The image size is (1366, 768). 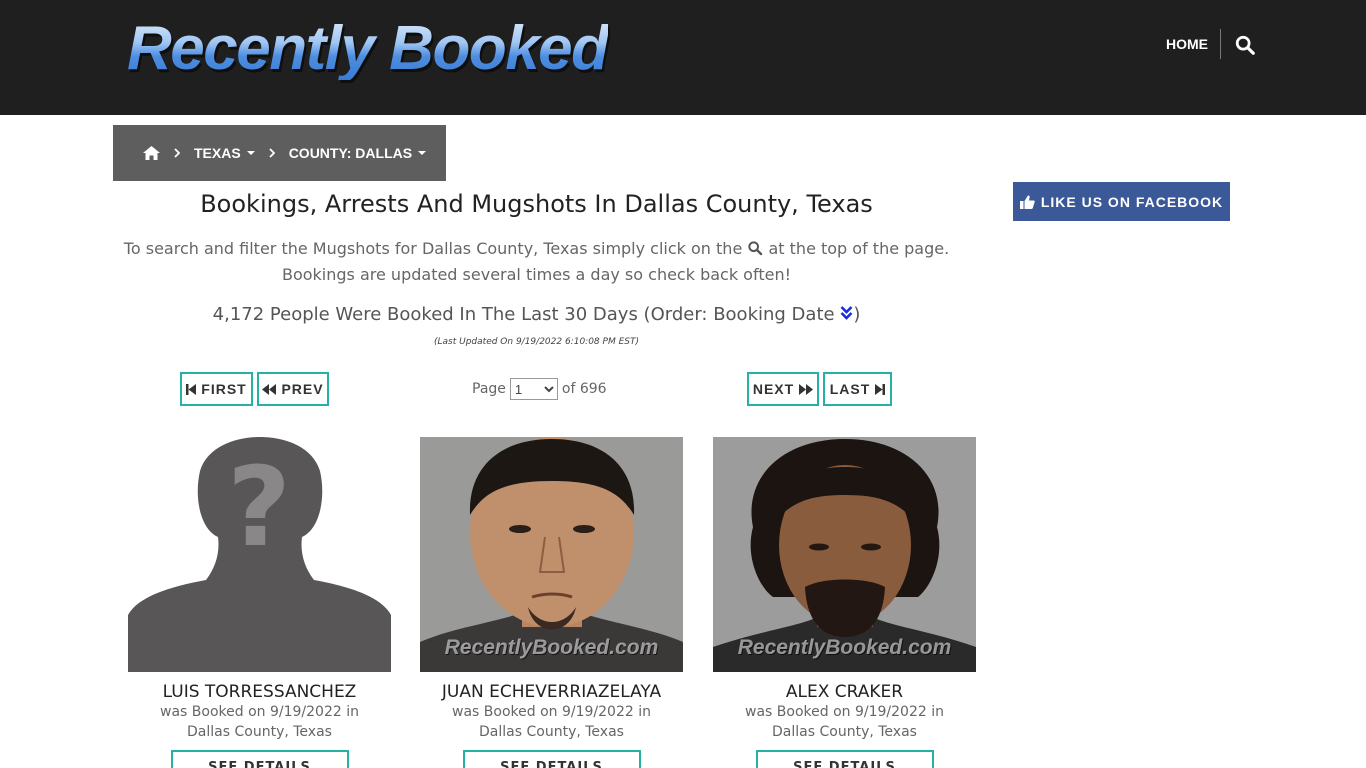 I want to click on breadcrumb-county-dropdown: COUNTY: DALLAS, so click(x=357, y=153).